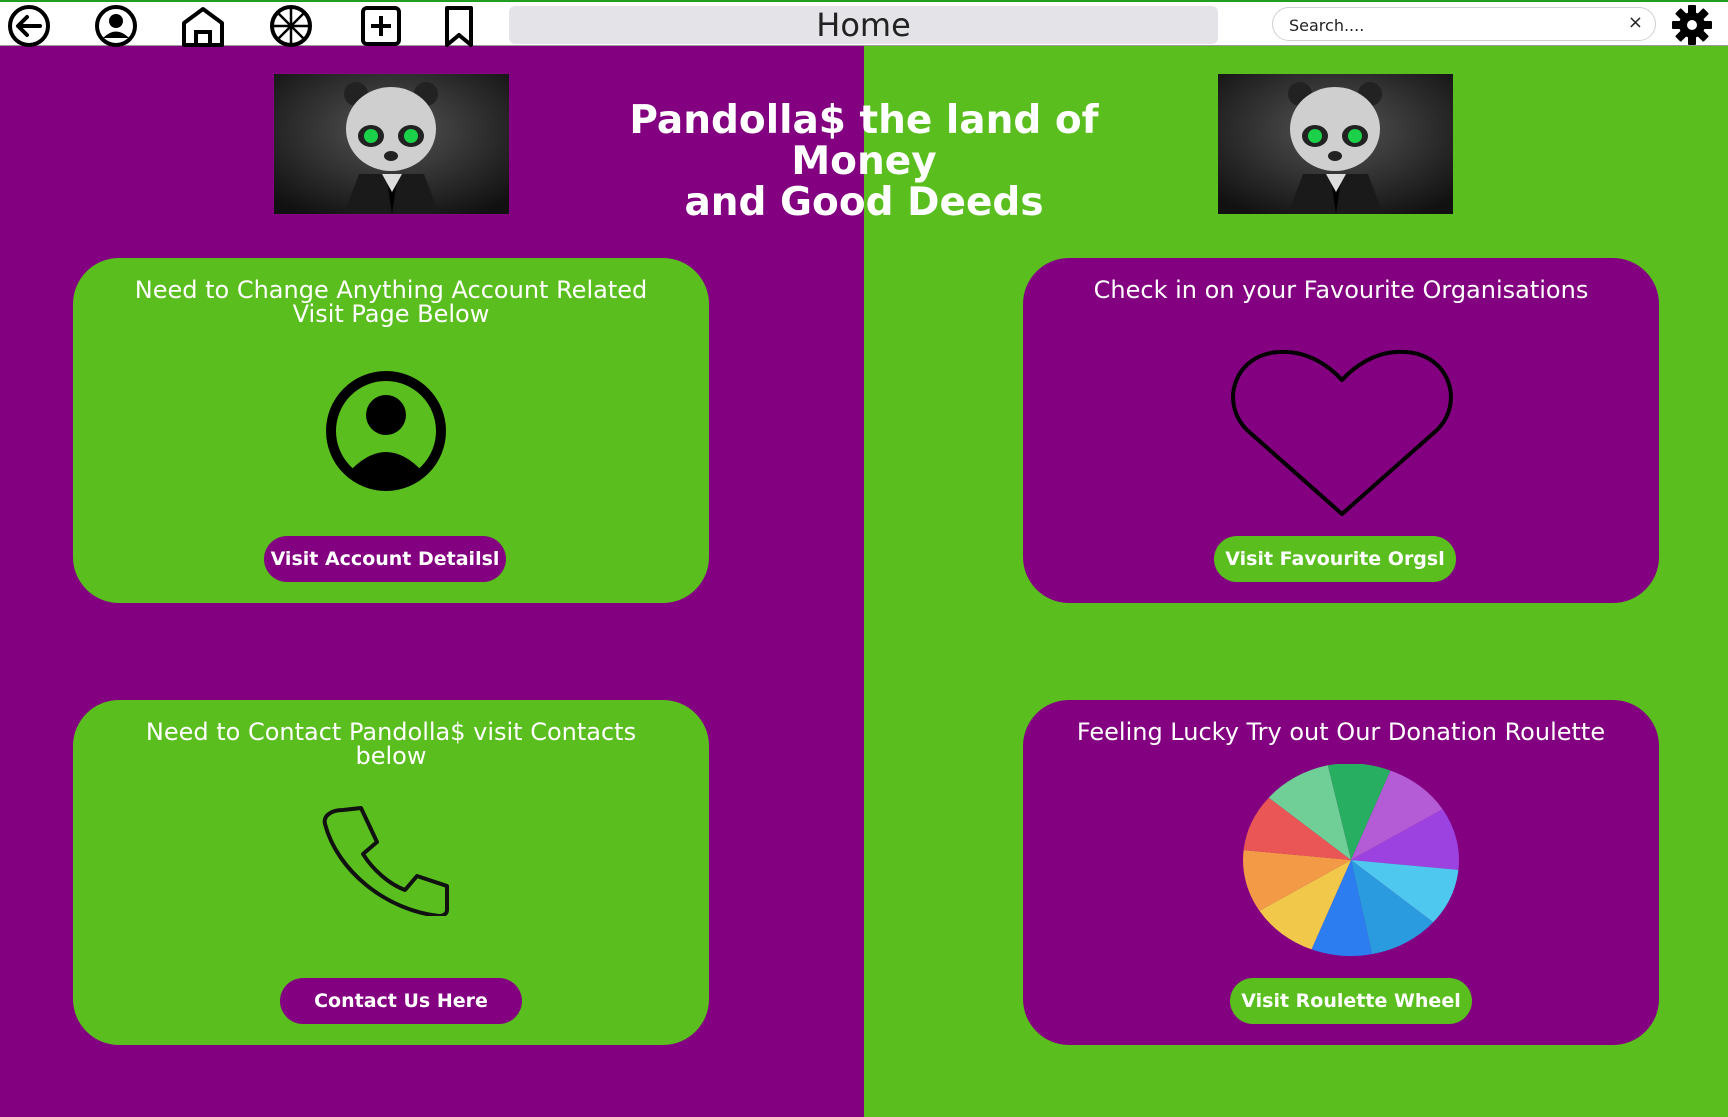  I want to click on account-icon, so click(115, 26).